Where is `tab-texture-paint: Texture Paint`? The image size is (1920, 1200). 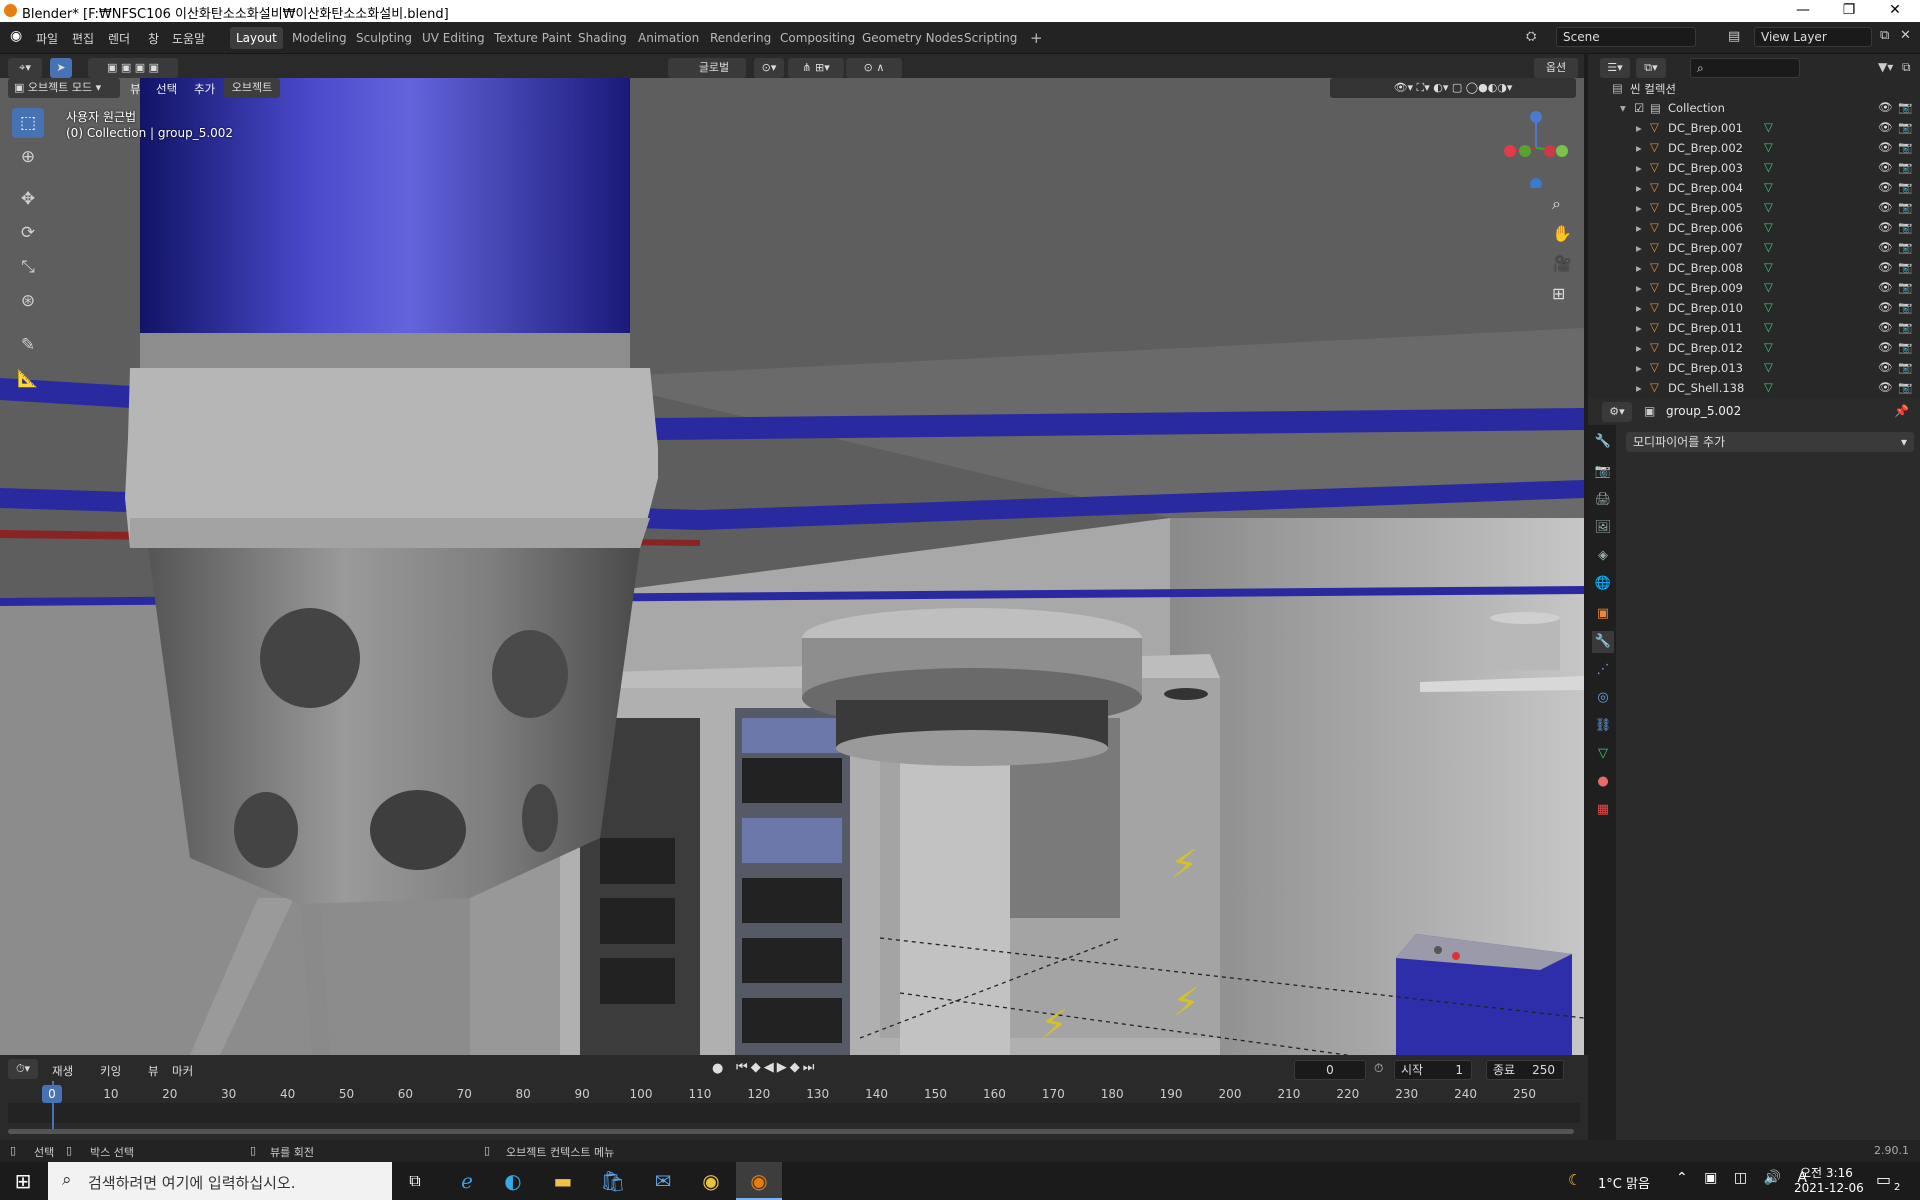
tab-texture-paint: Texture Paint is located at coordinates (532, 38).